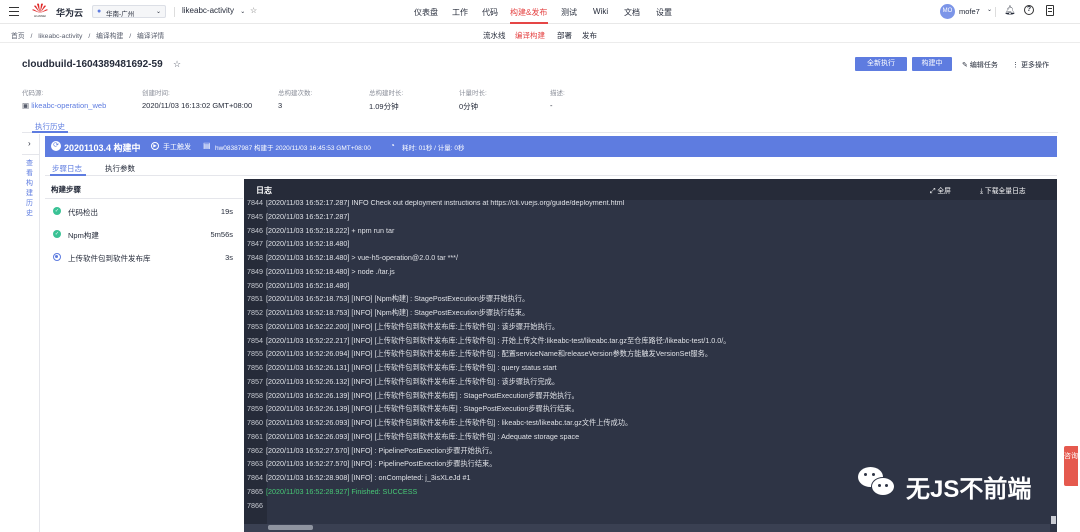 The image size is (1080, 532). I want to click on repo-icon: ▣, so click(26, 105).